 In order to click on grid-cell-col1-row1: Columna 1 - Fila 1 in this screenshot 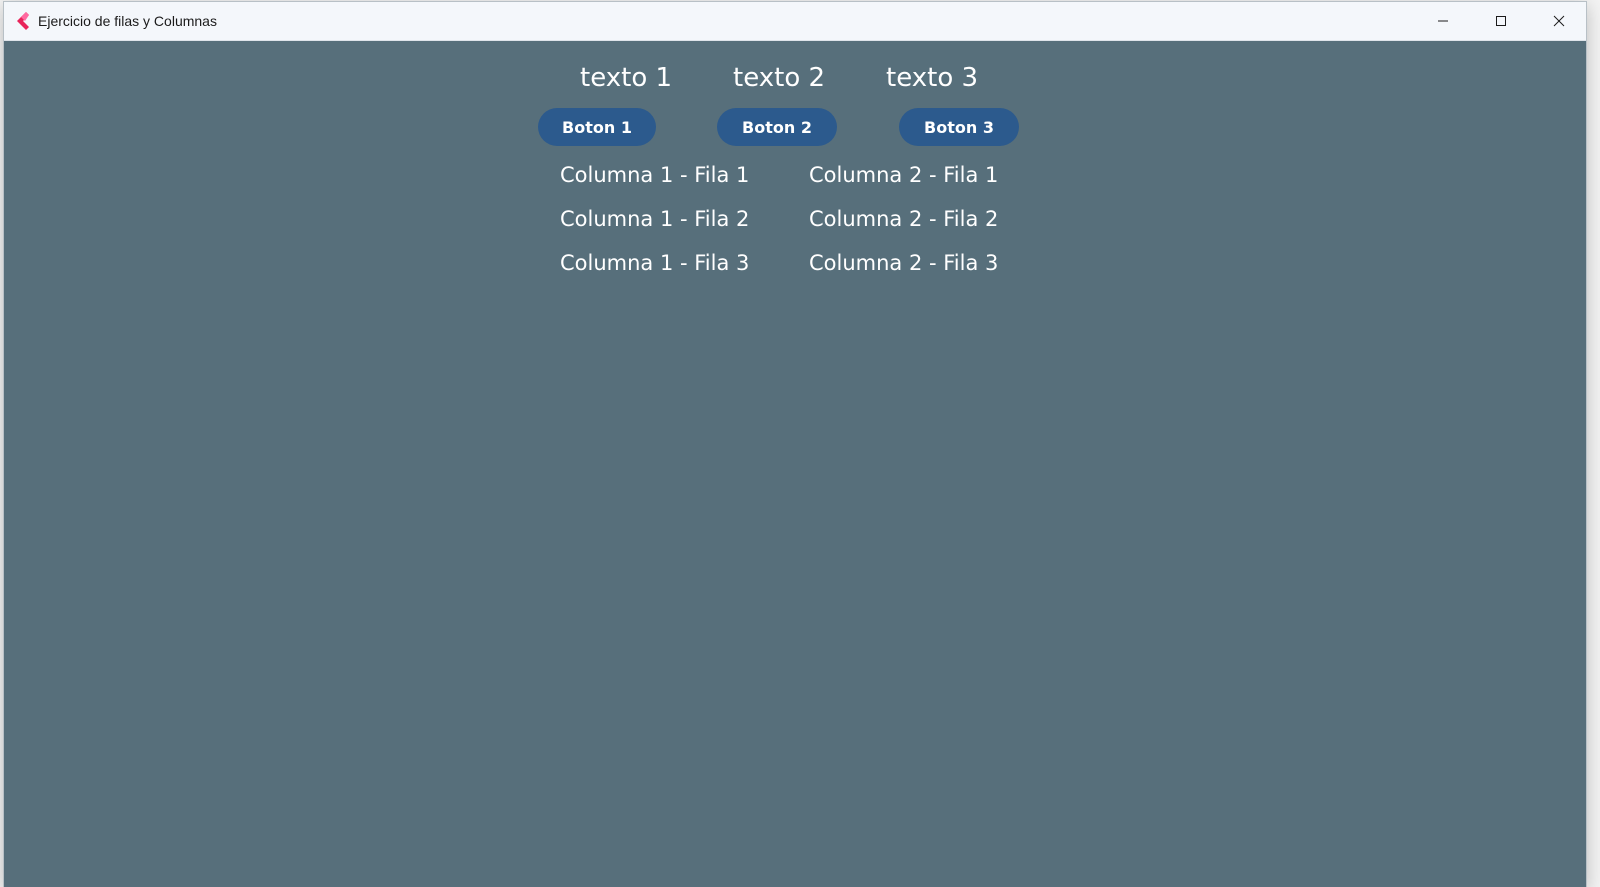, I will do `click(655, 175)`.